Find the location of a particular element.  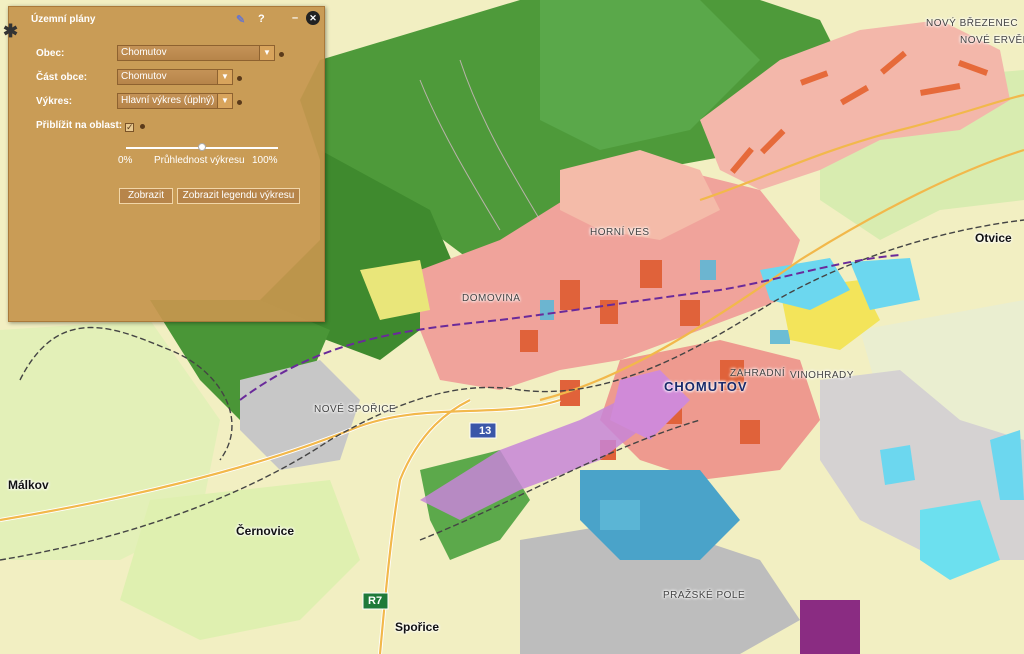

show-button: Zobrazit is located at coordinates (146, 196).